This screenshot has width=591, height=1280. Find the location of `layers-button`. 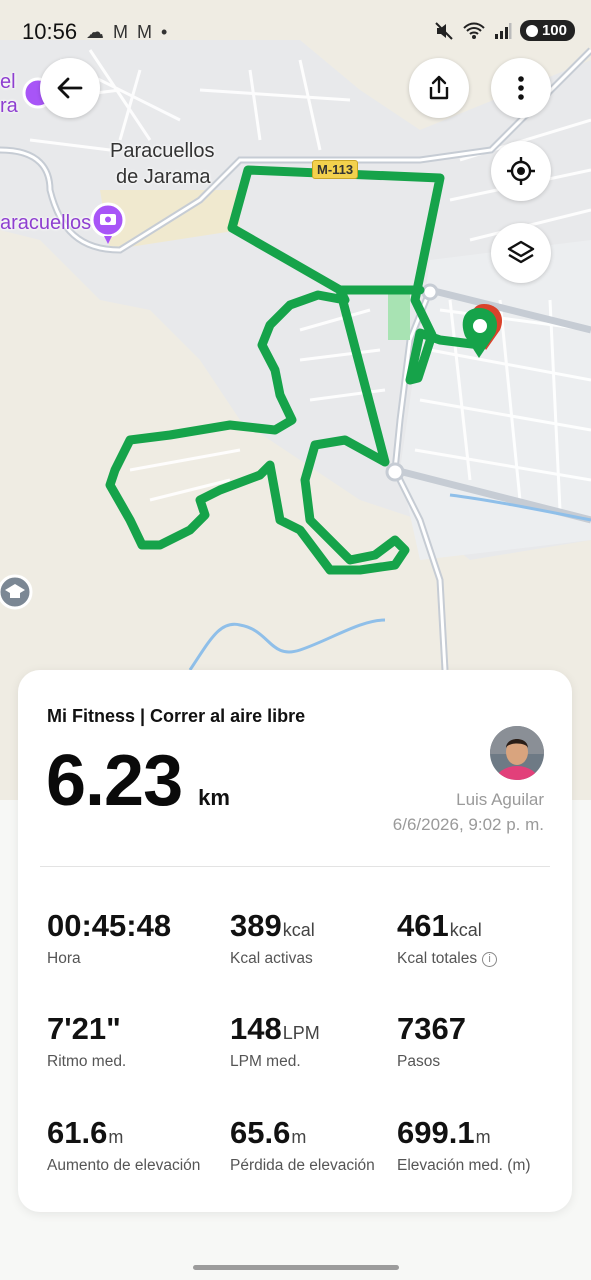

layers-button is located at coordinates (521, 253).